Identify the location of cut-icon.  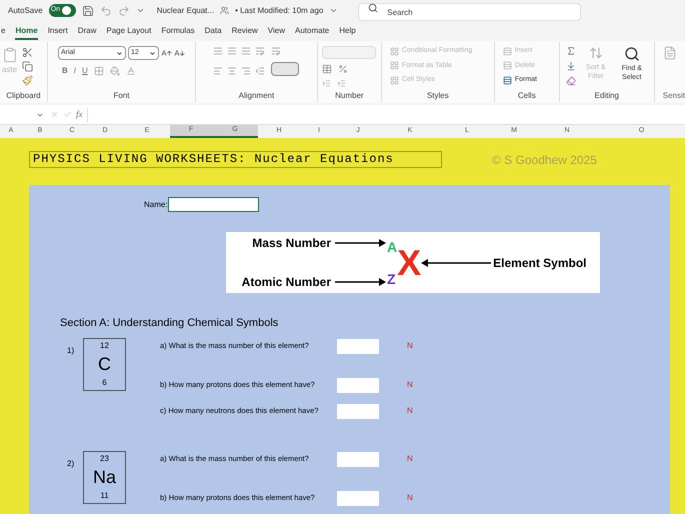
(27, 52).